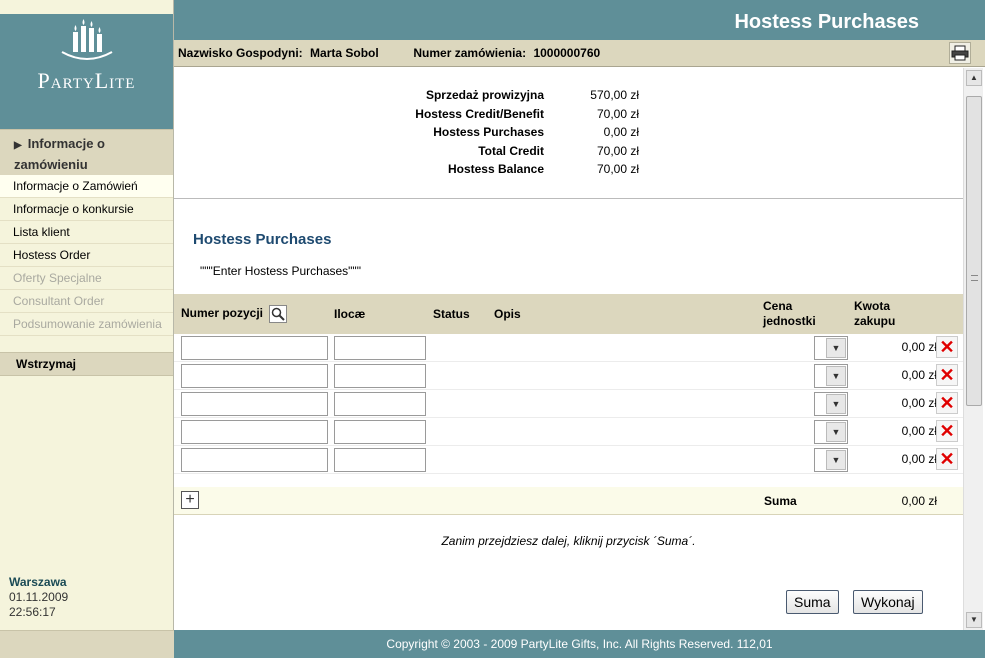 This screenshot has height=658, width=985. Describe the element at coordinates (567, 53) in the screenshot. I see `order-number: 1000000760` at that location.